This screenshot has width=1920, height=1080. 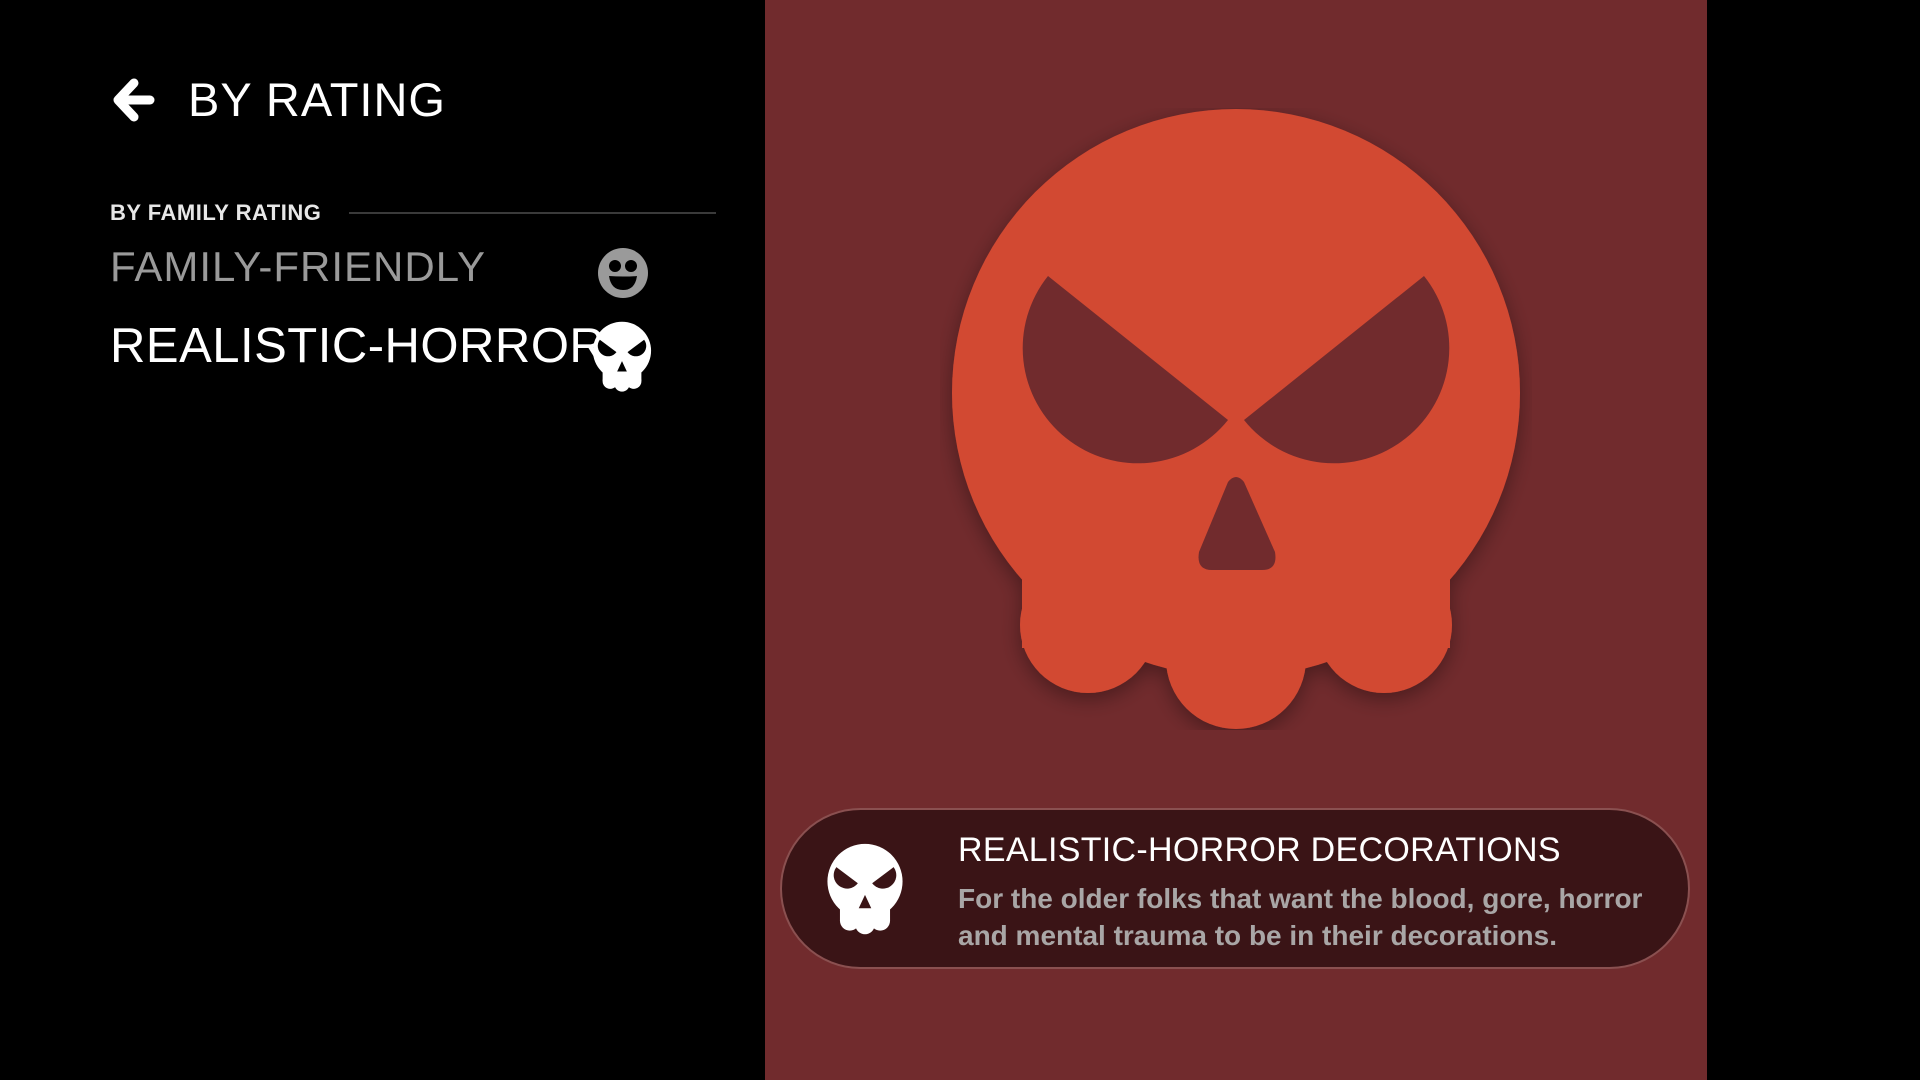 What do you see at coordinates (1259, 850) in the screenshot?
I see `card-title: REALISTIC-HORROR DECORATIONS` at bounding box center [1259, 850].